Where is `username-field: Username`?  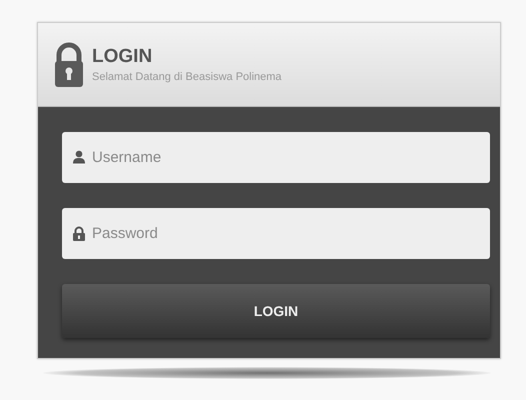 username-field: Username is located at coordinates (276, 157).